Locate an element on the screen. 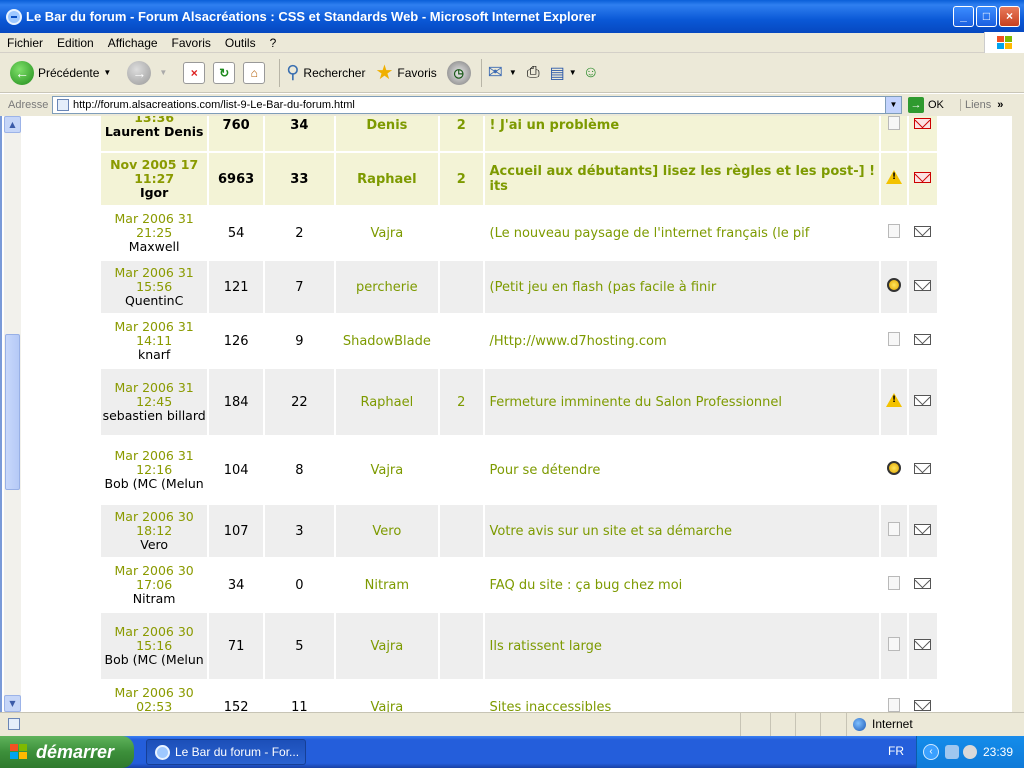  forward-dropdown-icon: ▼ is located at coordinates (163, 72).